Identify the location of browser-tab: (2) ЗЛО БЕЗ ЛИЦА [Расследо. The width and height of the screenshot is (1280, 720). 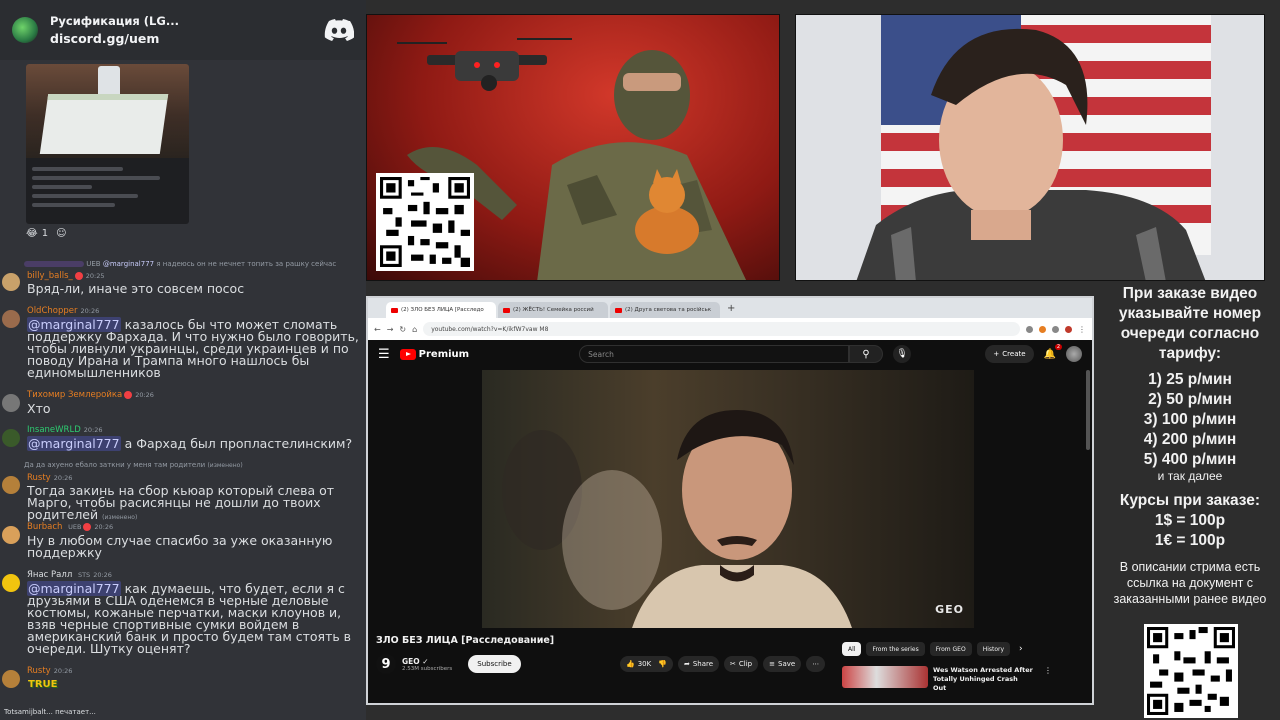
(441, 310).